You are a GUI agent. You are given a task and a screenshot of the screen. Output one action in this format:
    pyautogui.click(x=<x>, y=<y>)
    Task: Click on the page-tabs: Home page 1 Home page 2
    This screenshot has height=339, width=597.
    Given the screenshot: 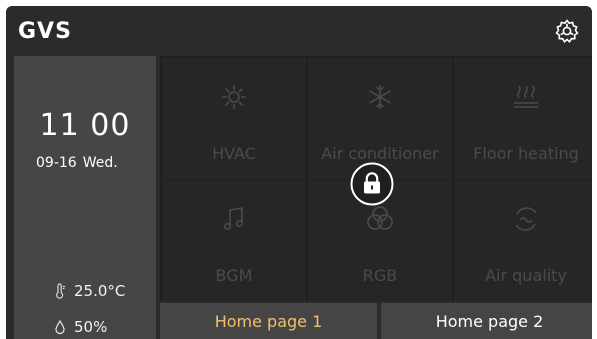 What is the action you would take?
    pyautogui.click(x=376, y=321)
    